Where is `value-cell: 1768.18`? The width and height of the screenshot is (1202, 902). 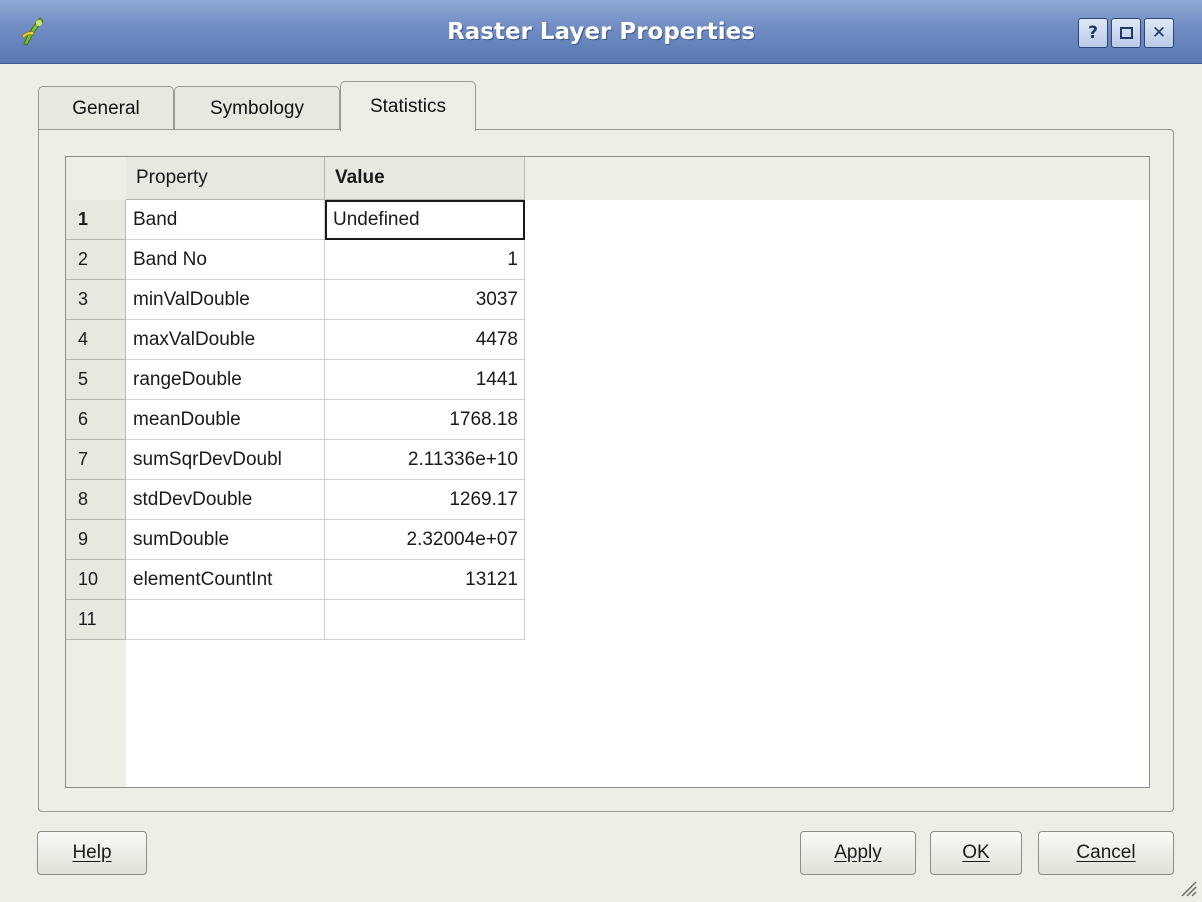
value-cell: 1768.18 is located at coordinates (425, 420).